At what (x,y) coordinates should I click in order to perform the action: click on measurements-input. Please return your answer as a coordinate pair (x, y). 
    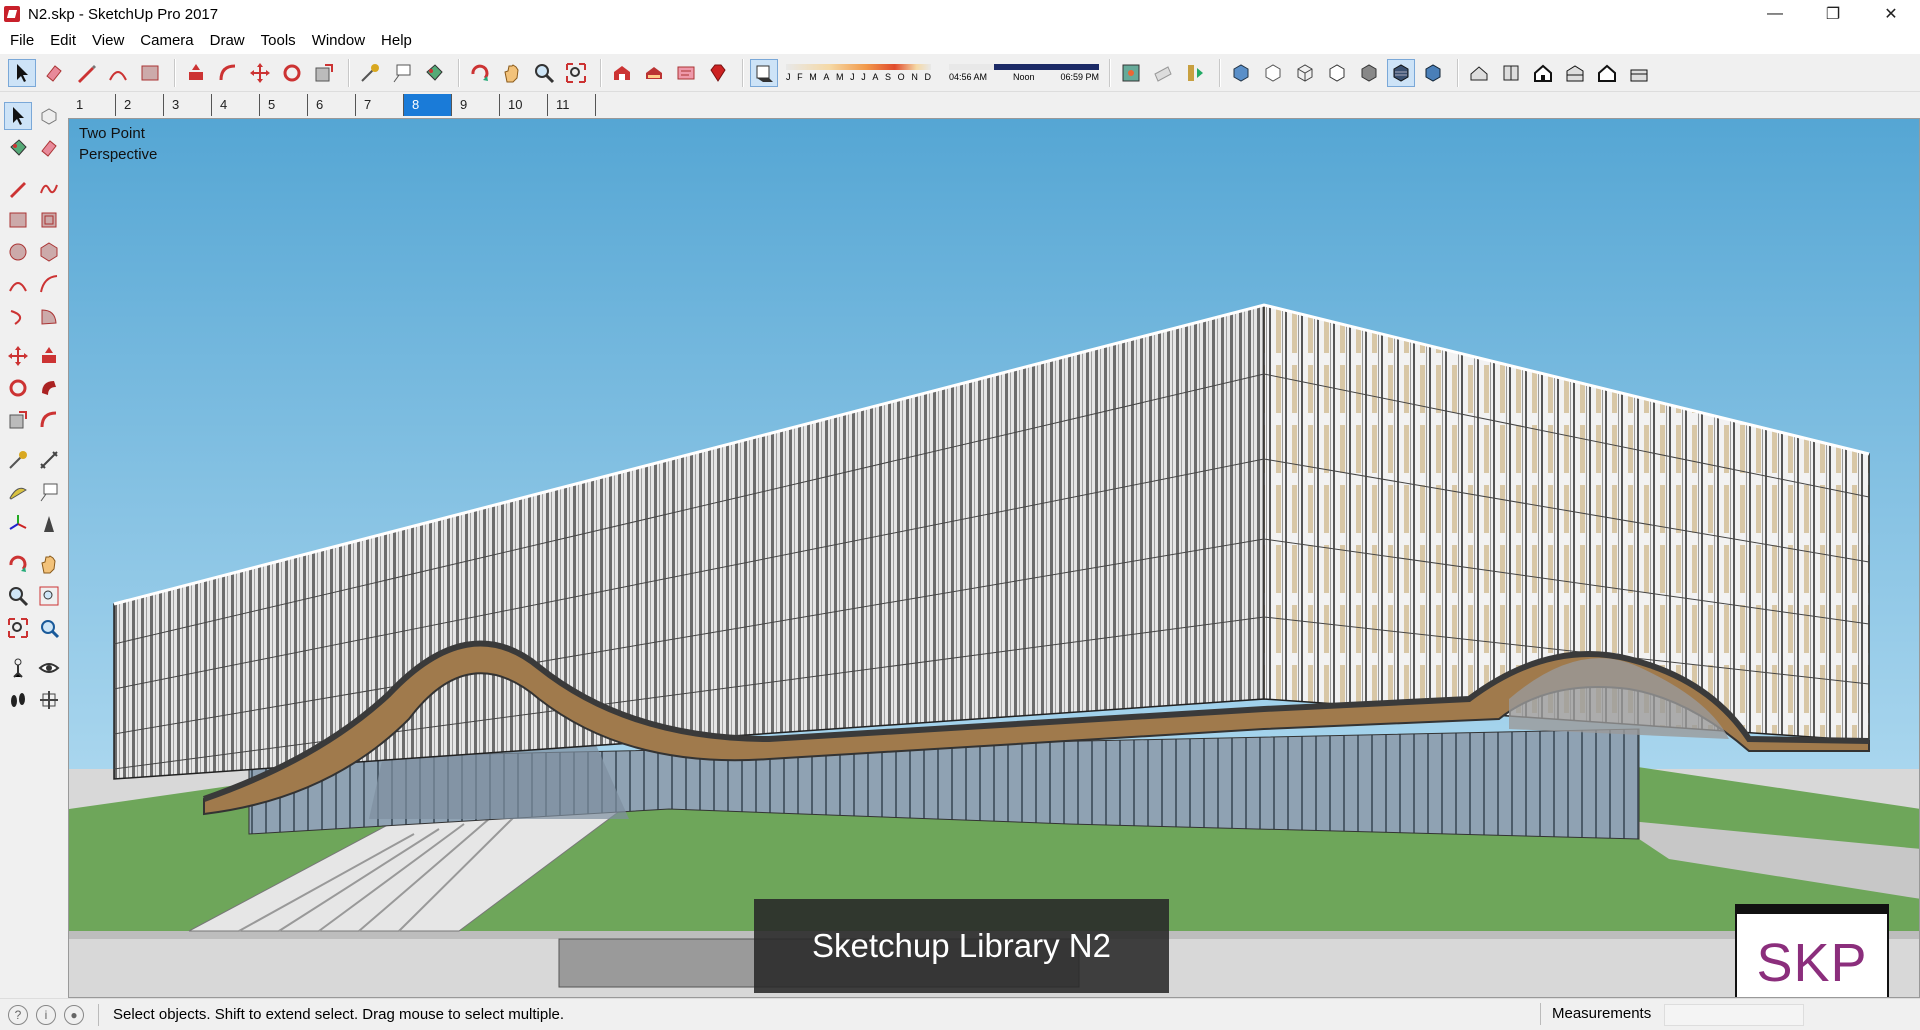
    Looking at the image, I should click on (1734, 1015).